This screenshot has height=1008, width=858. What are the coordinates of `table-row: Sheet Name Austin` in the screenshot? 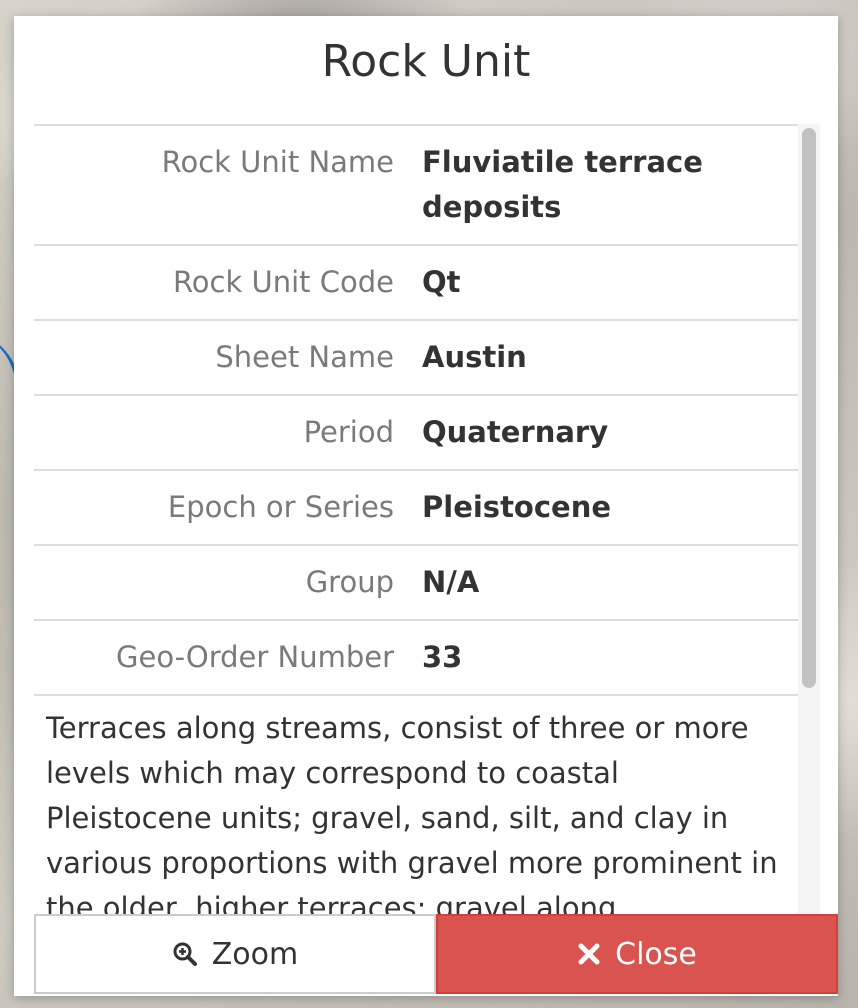 It's located at (416, 357).